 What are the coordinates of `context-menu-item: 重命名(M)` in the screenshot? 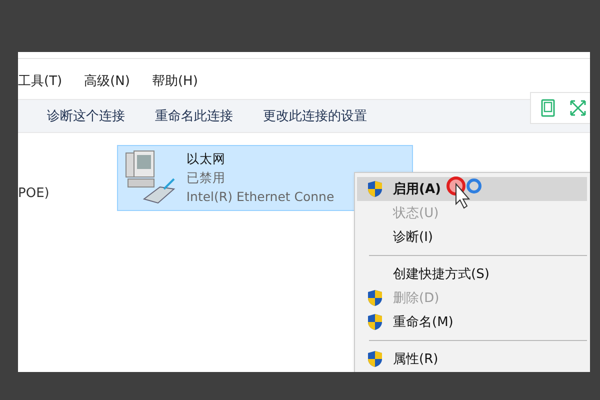 It's located at (472, 322).